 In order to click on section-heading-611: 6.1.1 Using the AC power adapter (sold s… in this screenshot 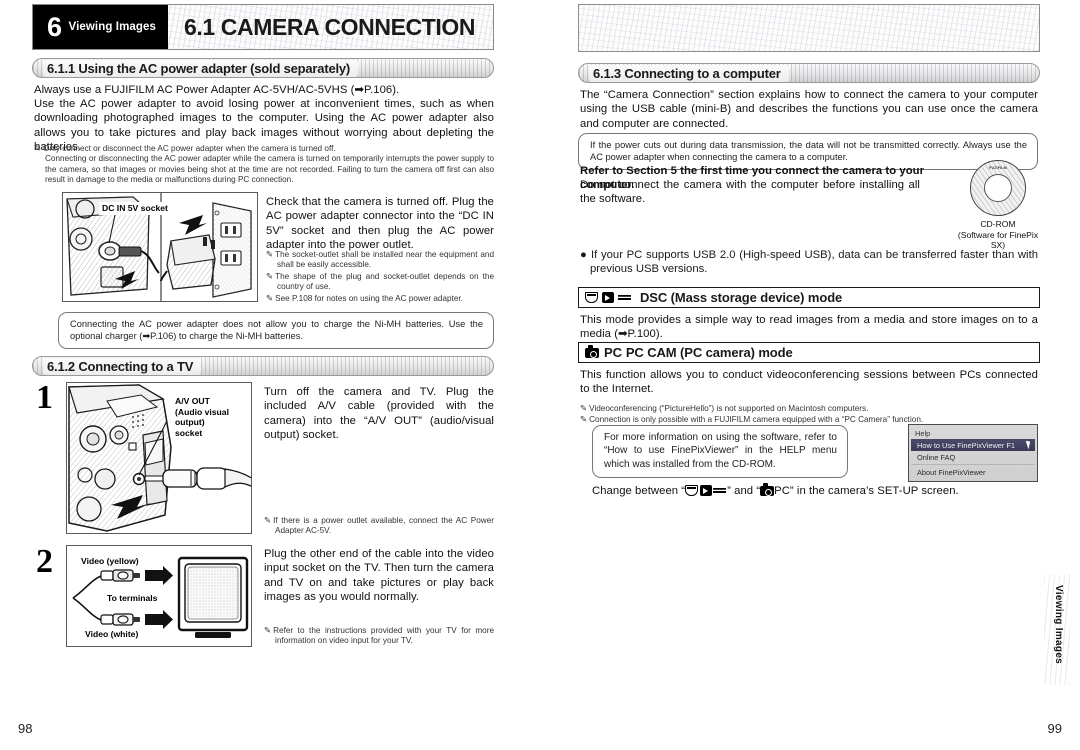, I will do `click(263, 68)`.